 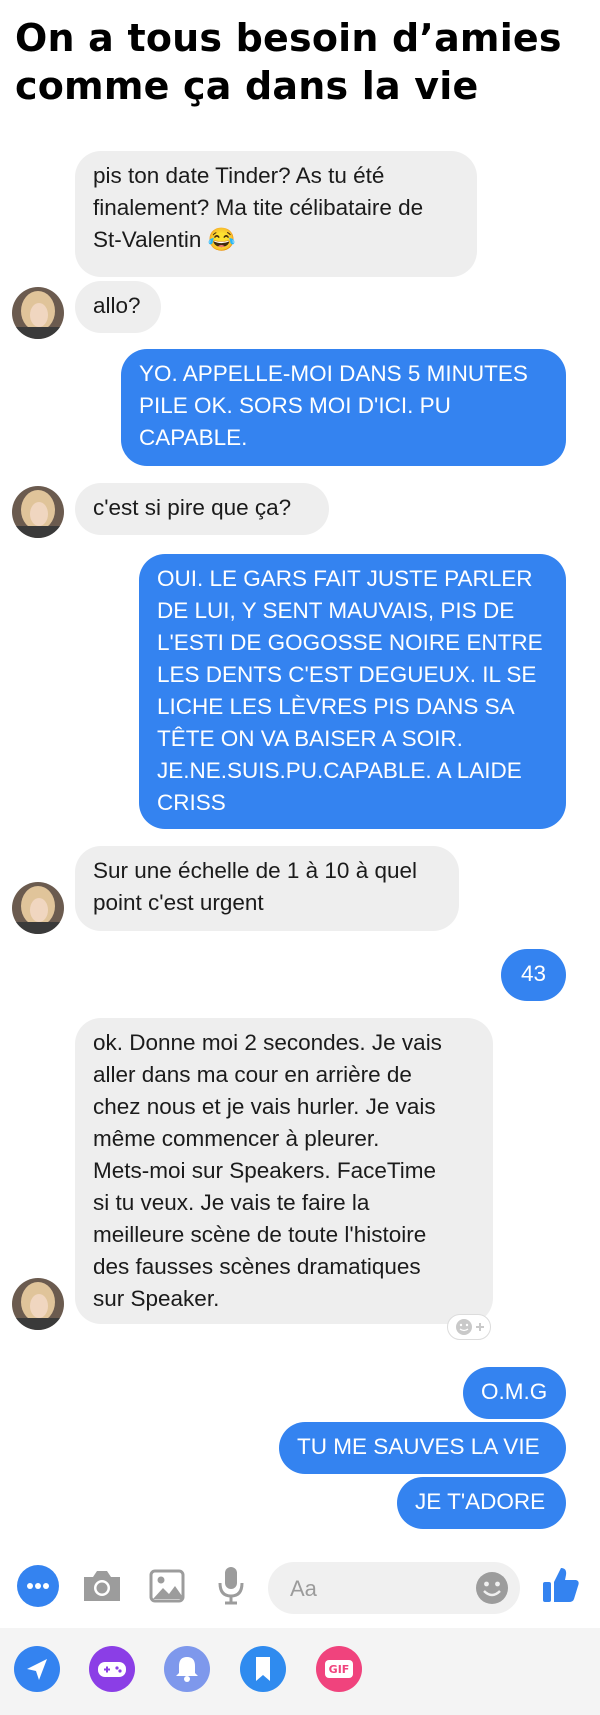 I want to click on add-reaction-icon, so click(x=470, y=1327).